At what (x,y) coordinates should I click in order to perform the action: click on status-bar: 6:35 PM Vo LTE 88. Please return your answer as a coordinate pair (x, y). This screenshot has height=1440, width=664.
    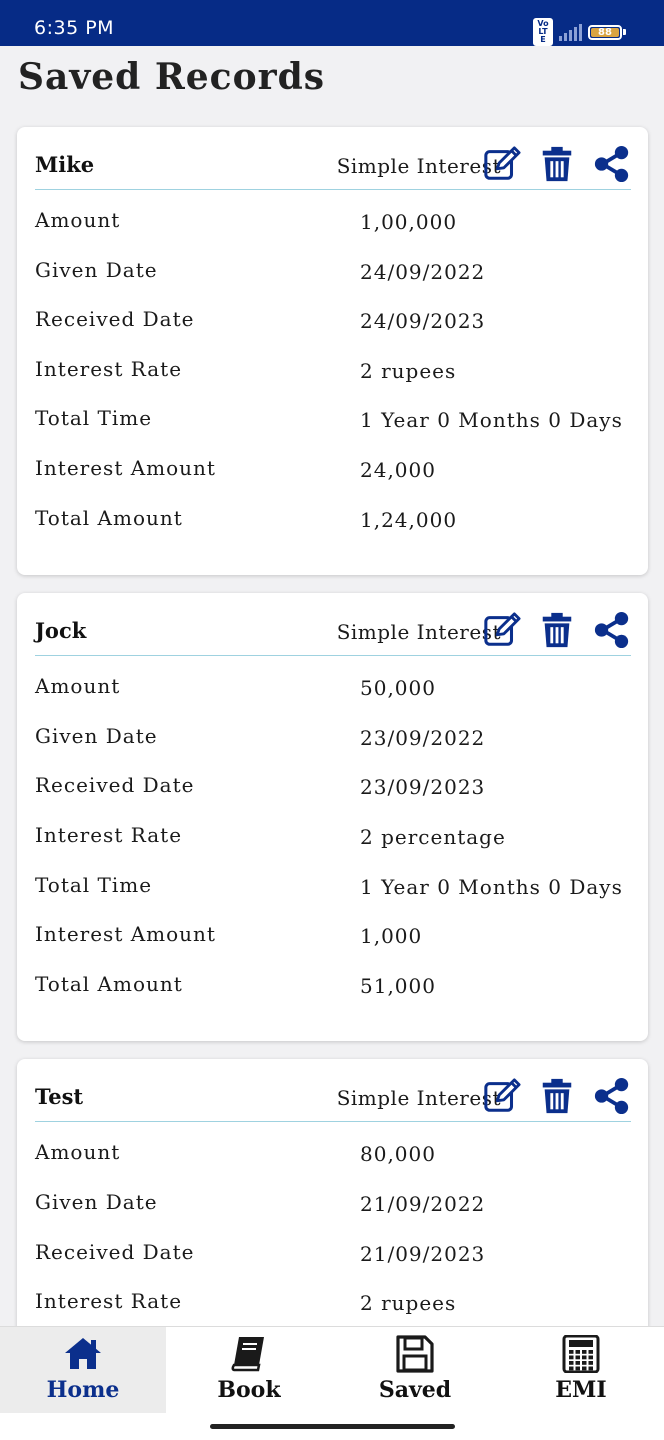
    Looking at the image, I should click on (332, 23).